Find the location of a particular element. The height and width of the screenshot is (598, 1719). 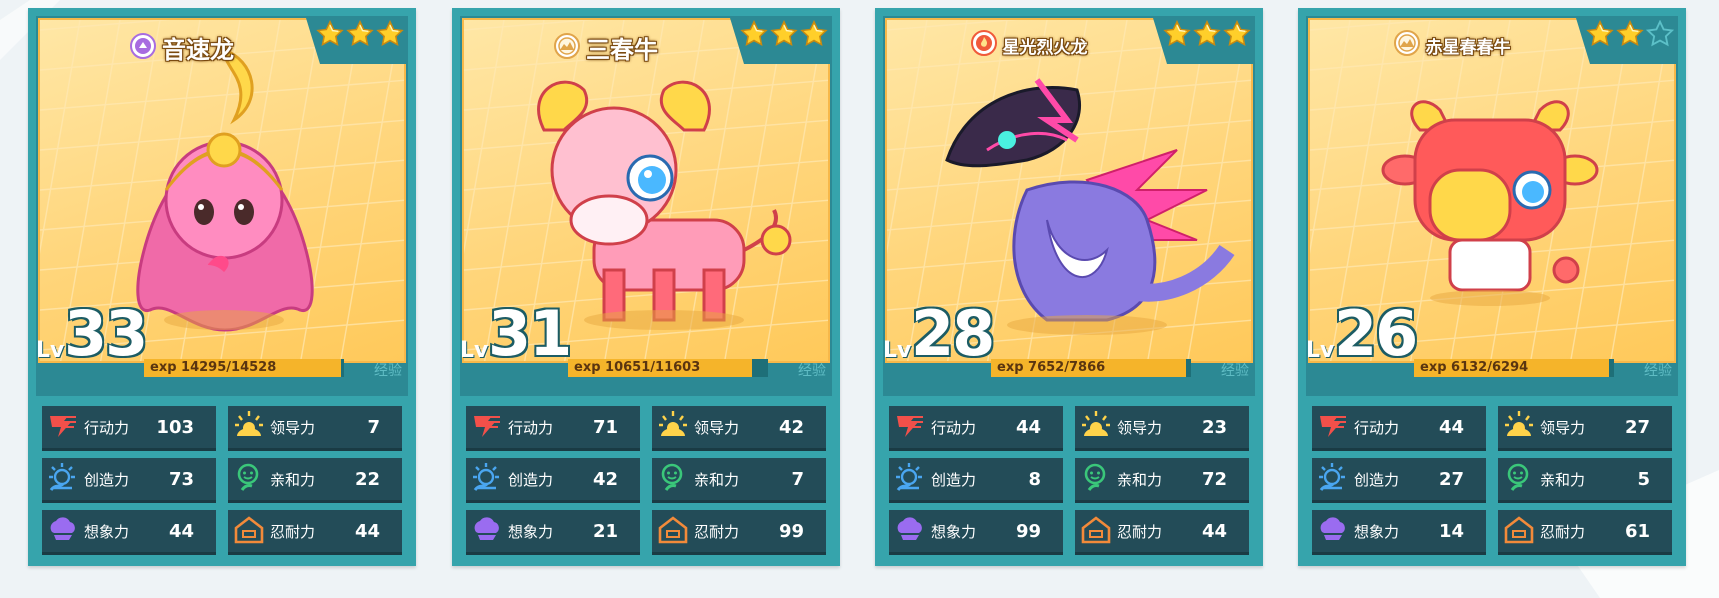

stat-row: 想象力 99 is located at coordinates (976, 531).